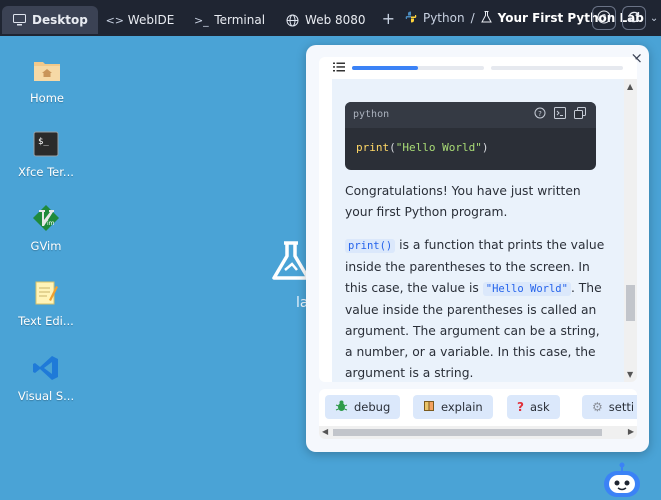  I want to click on code-line: print("Hello World"), so click(422, 147).